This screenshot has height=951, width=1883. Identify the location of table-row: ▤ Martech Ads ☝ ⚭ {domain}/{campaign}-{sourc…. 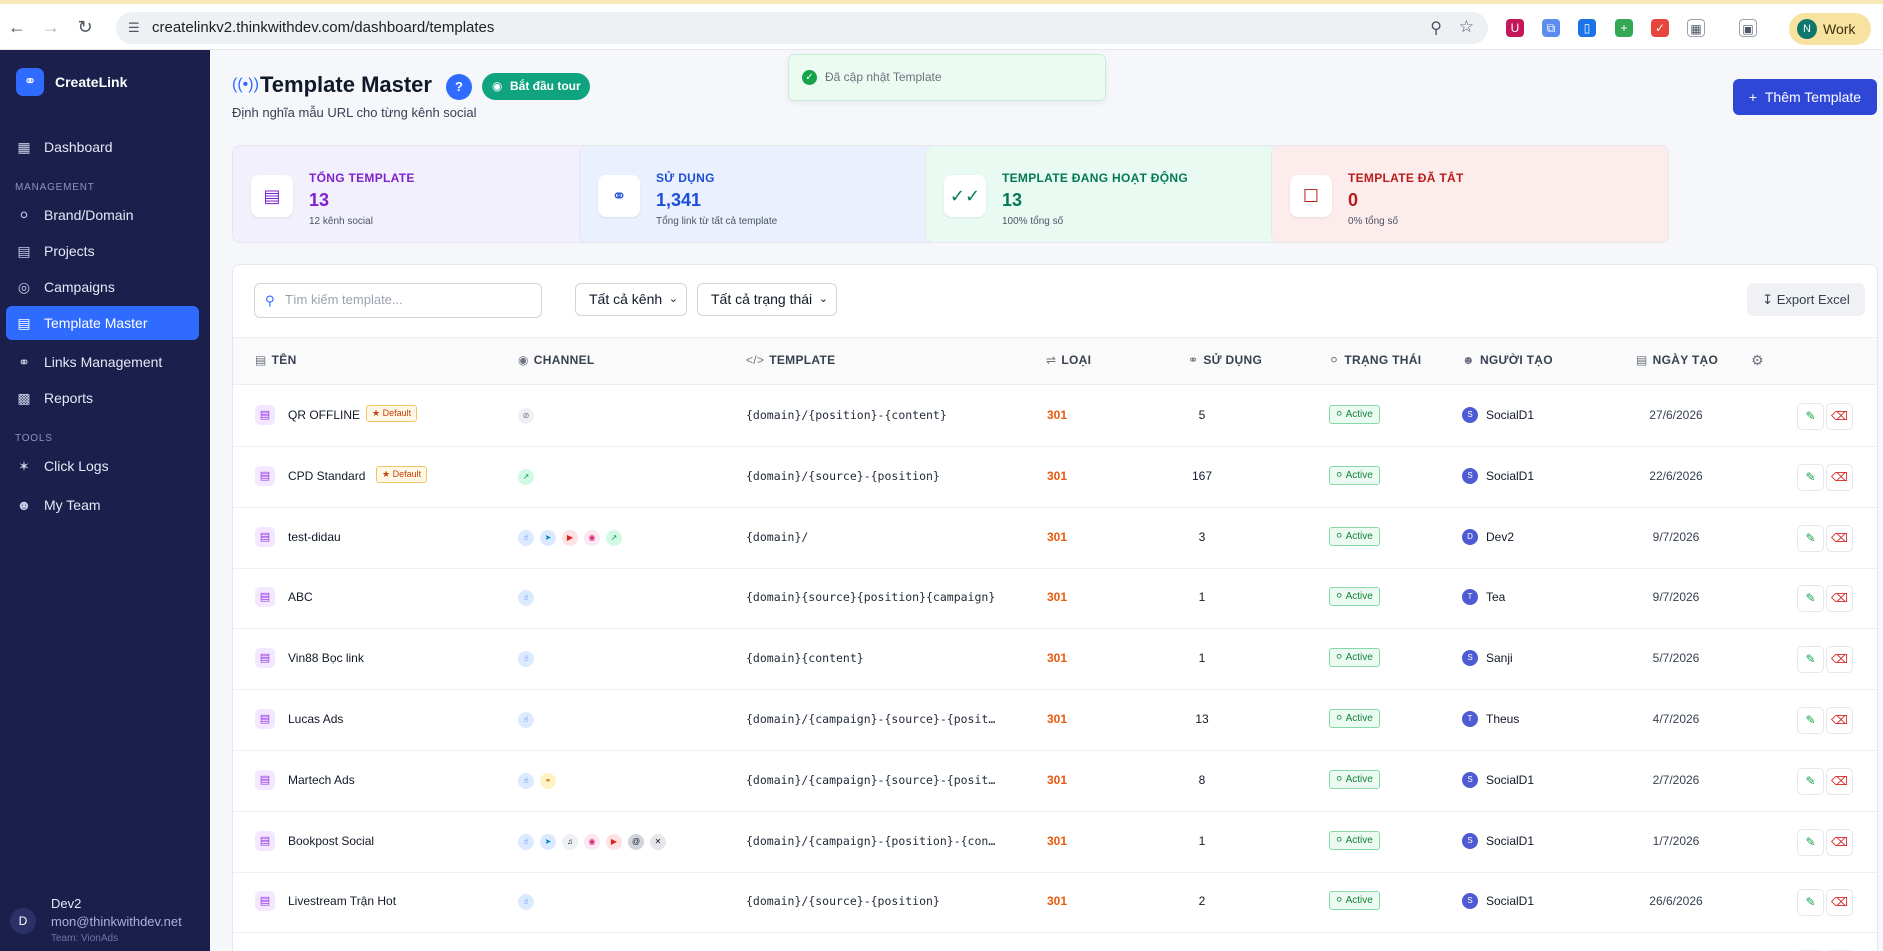
(1055, 781).